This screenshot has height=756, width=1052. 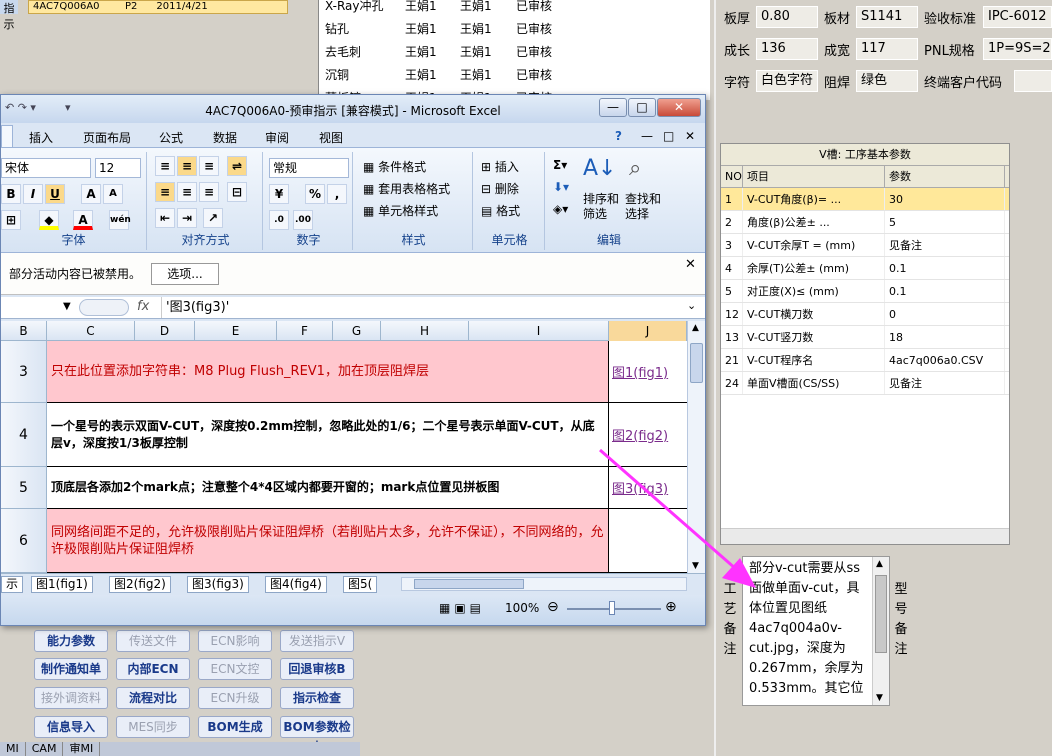 I want to click on tab-page-layout: 页面布局, so click(x=107, y=137).